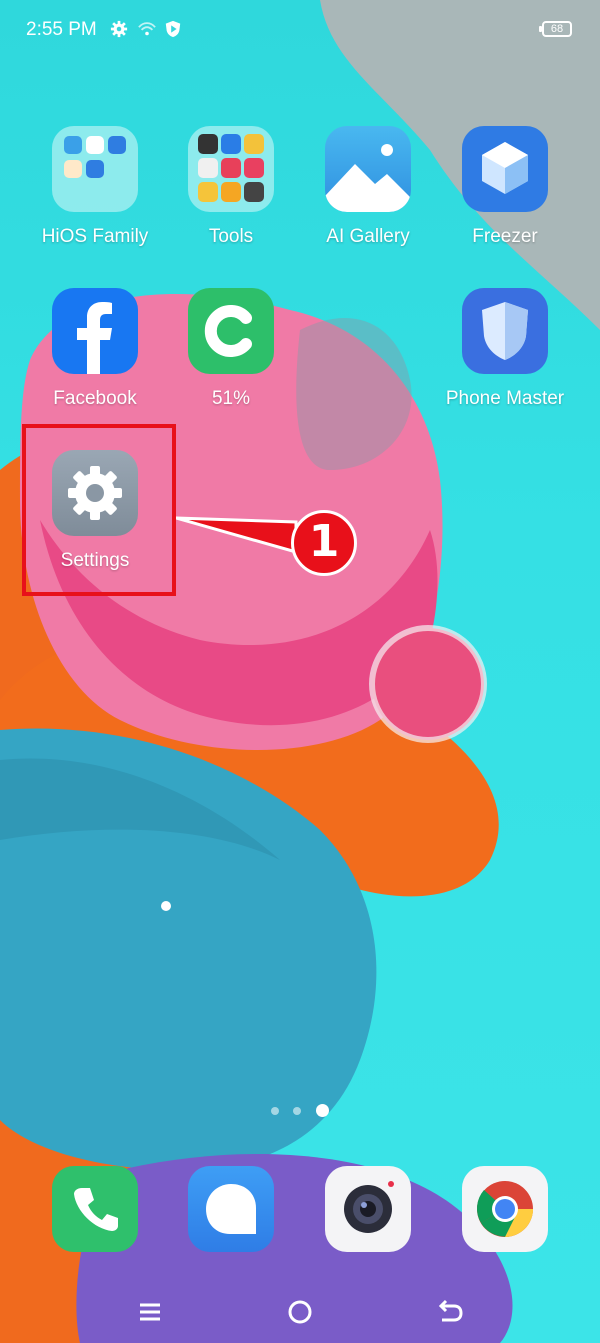  Describe the element at coordinates (300, 30) in the screenshot. I see `status-bar: 2:55 PM 68` at that location.